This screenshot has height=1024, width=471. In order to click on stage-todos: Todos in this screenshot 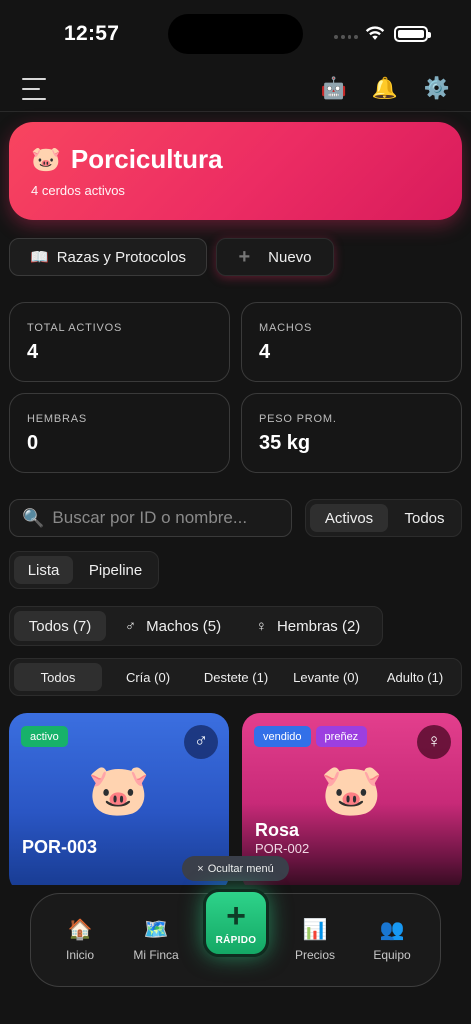, I will do `click(58, 677)`.